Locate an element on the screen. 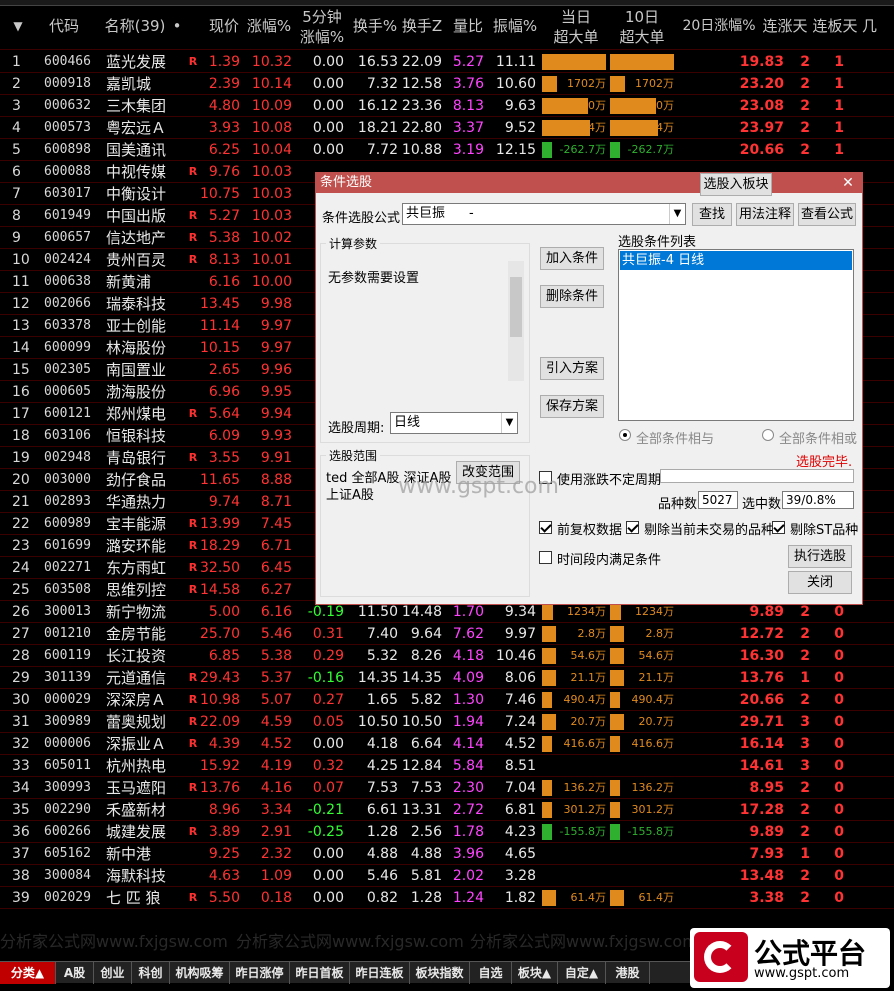 This screenshot has width=894, height=991. header-20d-change: 20日涨幅% is located at coordinates (719, 26).